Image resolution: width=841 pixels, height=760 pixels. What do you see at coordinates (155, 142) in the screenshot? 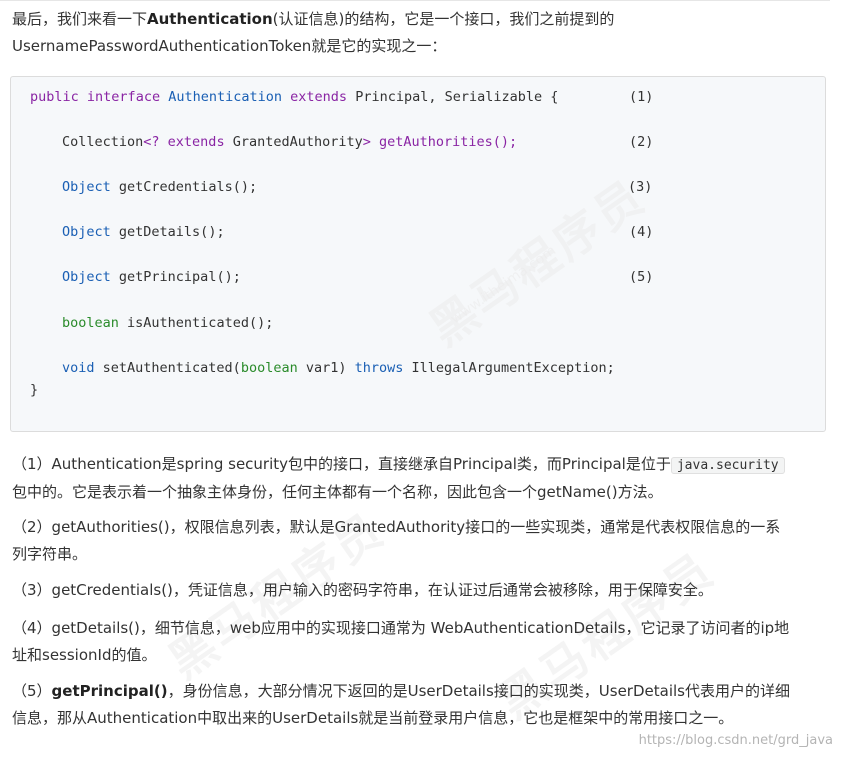
I see `code-keyword: <?` at bounding box center [155, 142].